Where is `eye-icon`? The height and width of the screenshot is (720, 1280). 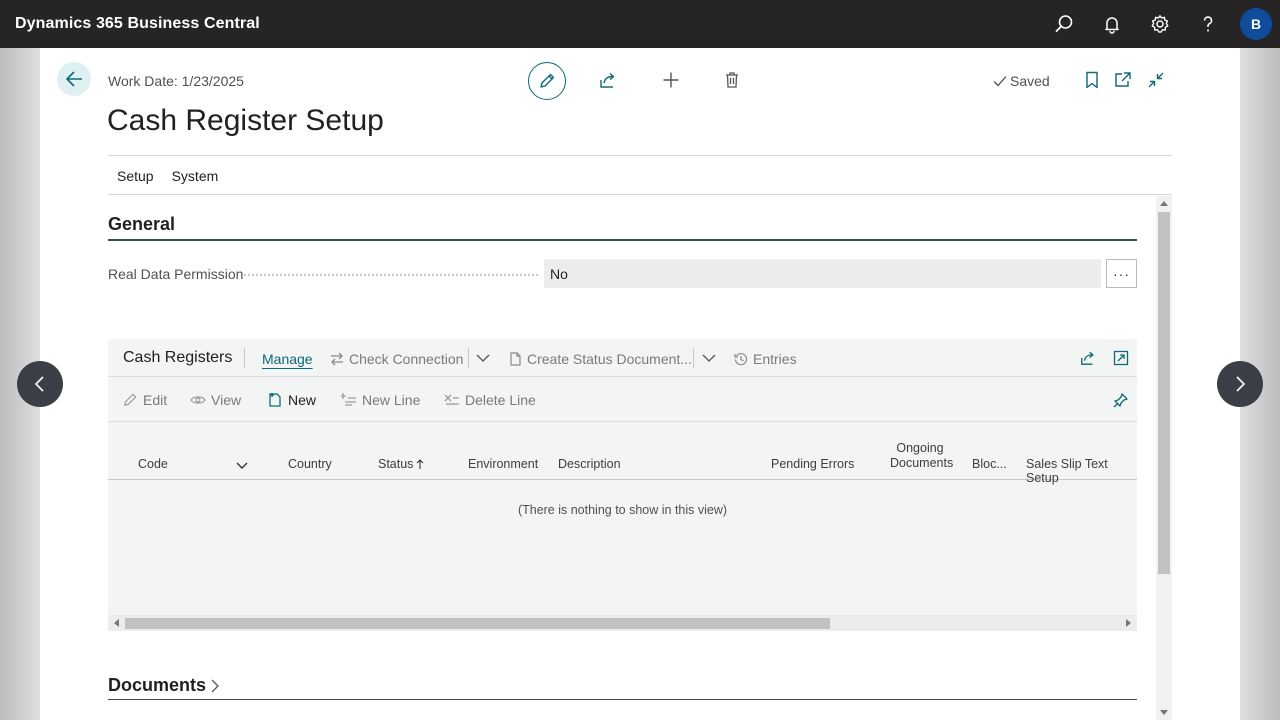
eye-icon is located at coordinates (198, 400).